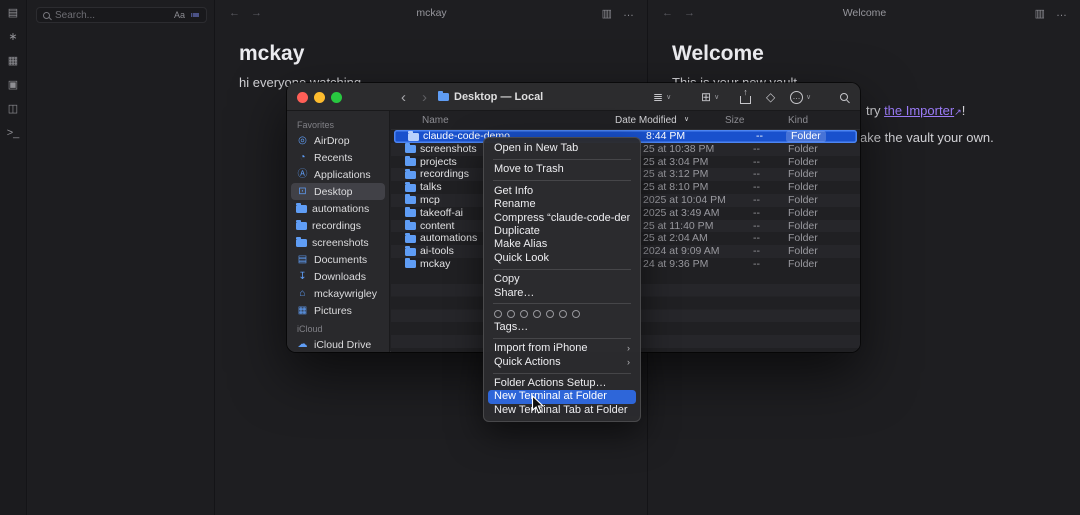  Describe the element at coordinates (562, 362) in the screenshot. I see `menu-item: Quick Actions ›` at that location.